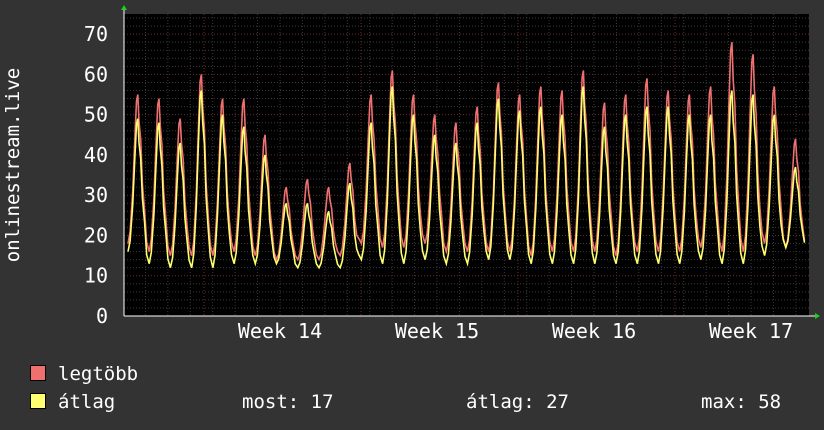 This screenshot has height=430, width=824. What do you see at coordinates (751, 331) in the screenshot?
I see `x-tick-label: Week 17` at bounding box center [751, 331].